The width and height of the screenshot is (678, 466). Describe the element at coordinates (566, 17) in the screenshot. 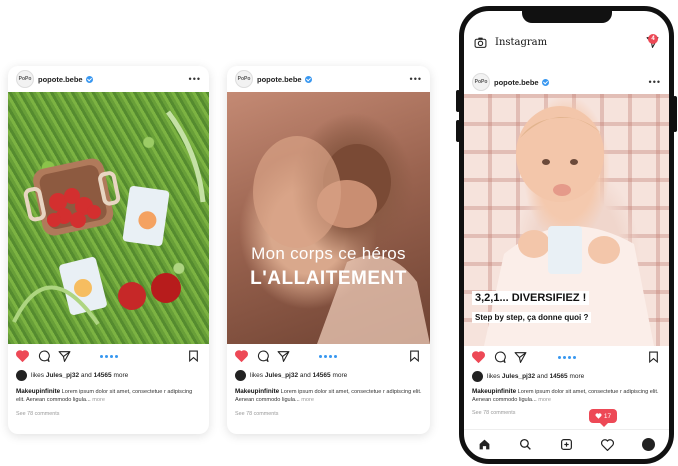

I see `phone-notch` at that location.